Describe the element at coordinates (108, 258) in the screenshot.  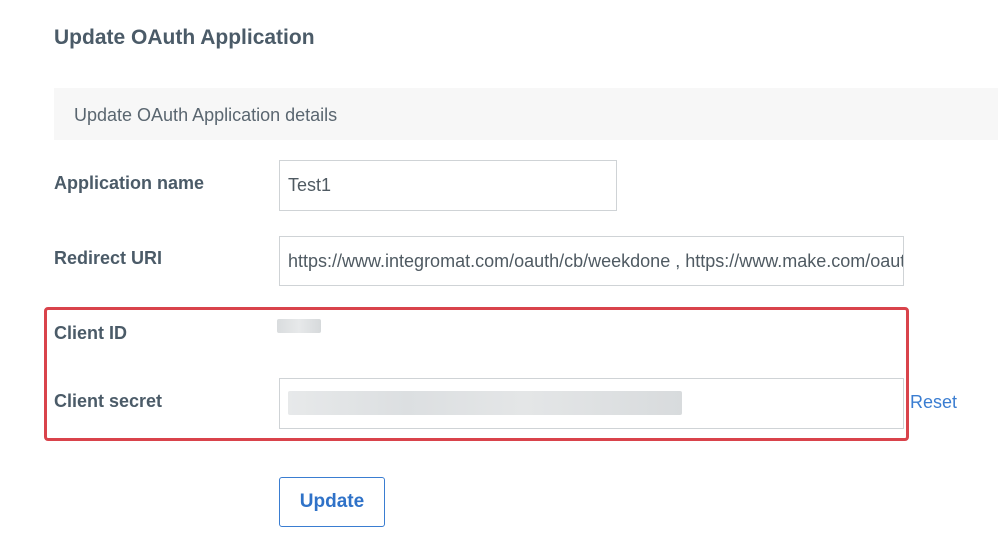
I see `redirect-uri-label: Redirect URI` at that location.